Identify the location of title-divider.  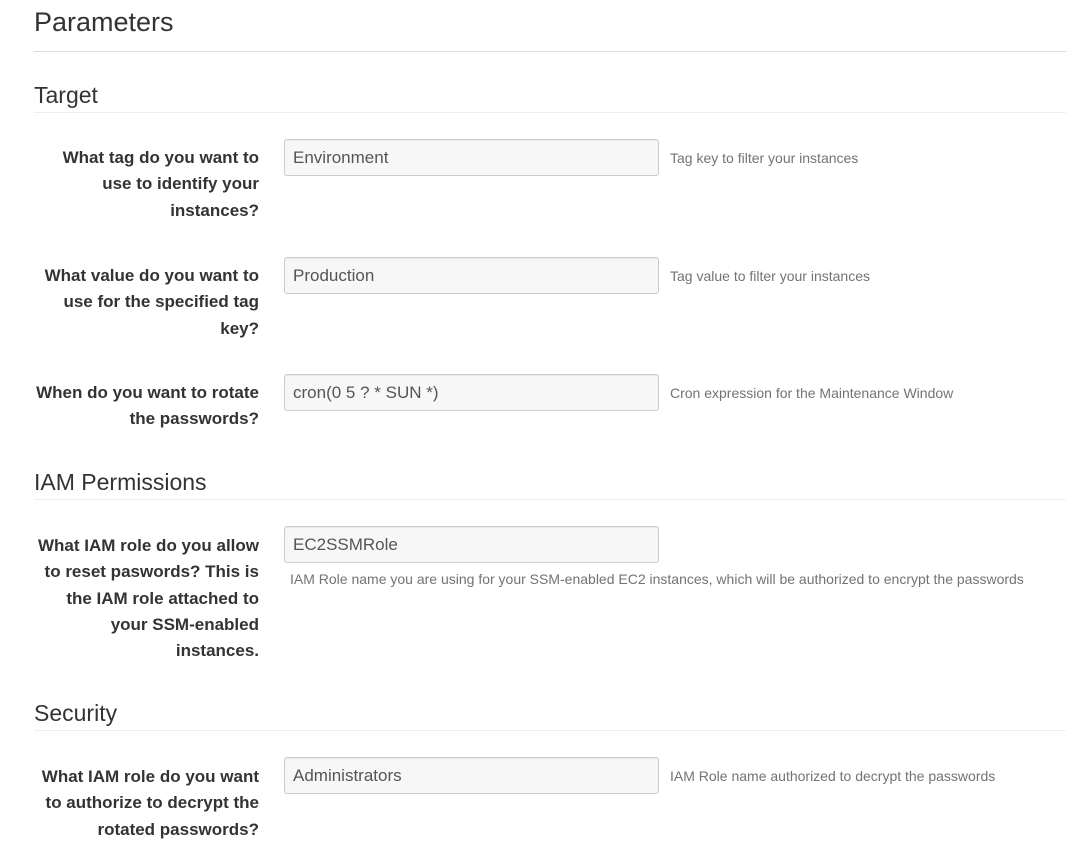
(550, 51).